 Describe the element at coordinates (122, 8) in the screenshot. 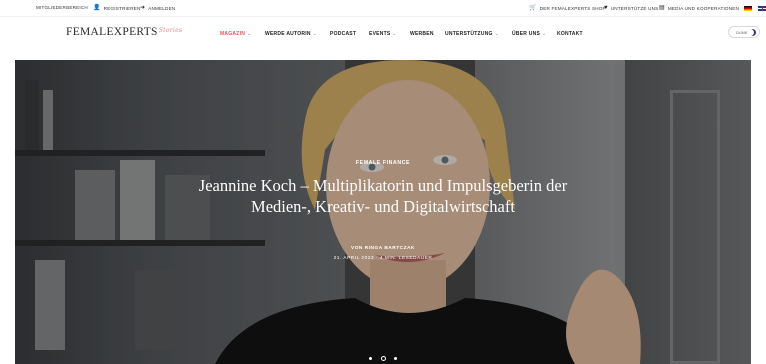

I see `register-label: Registrieren` at that location.